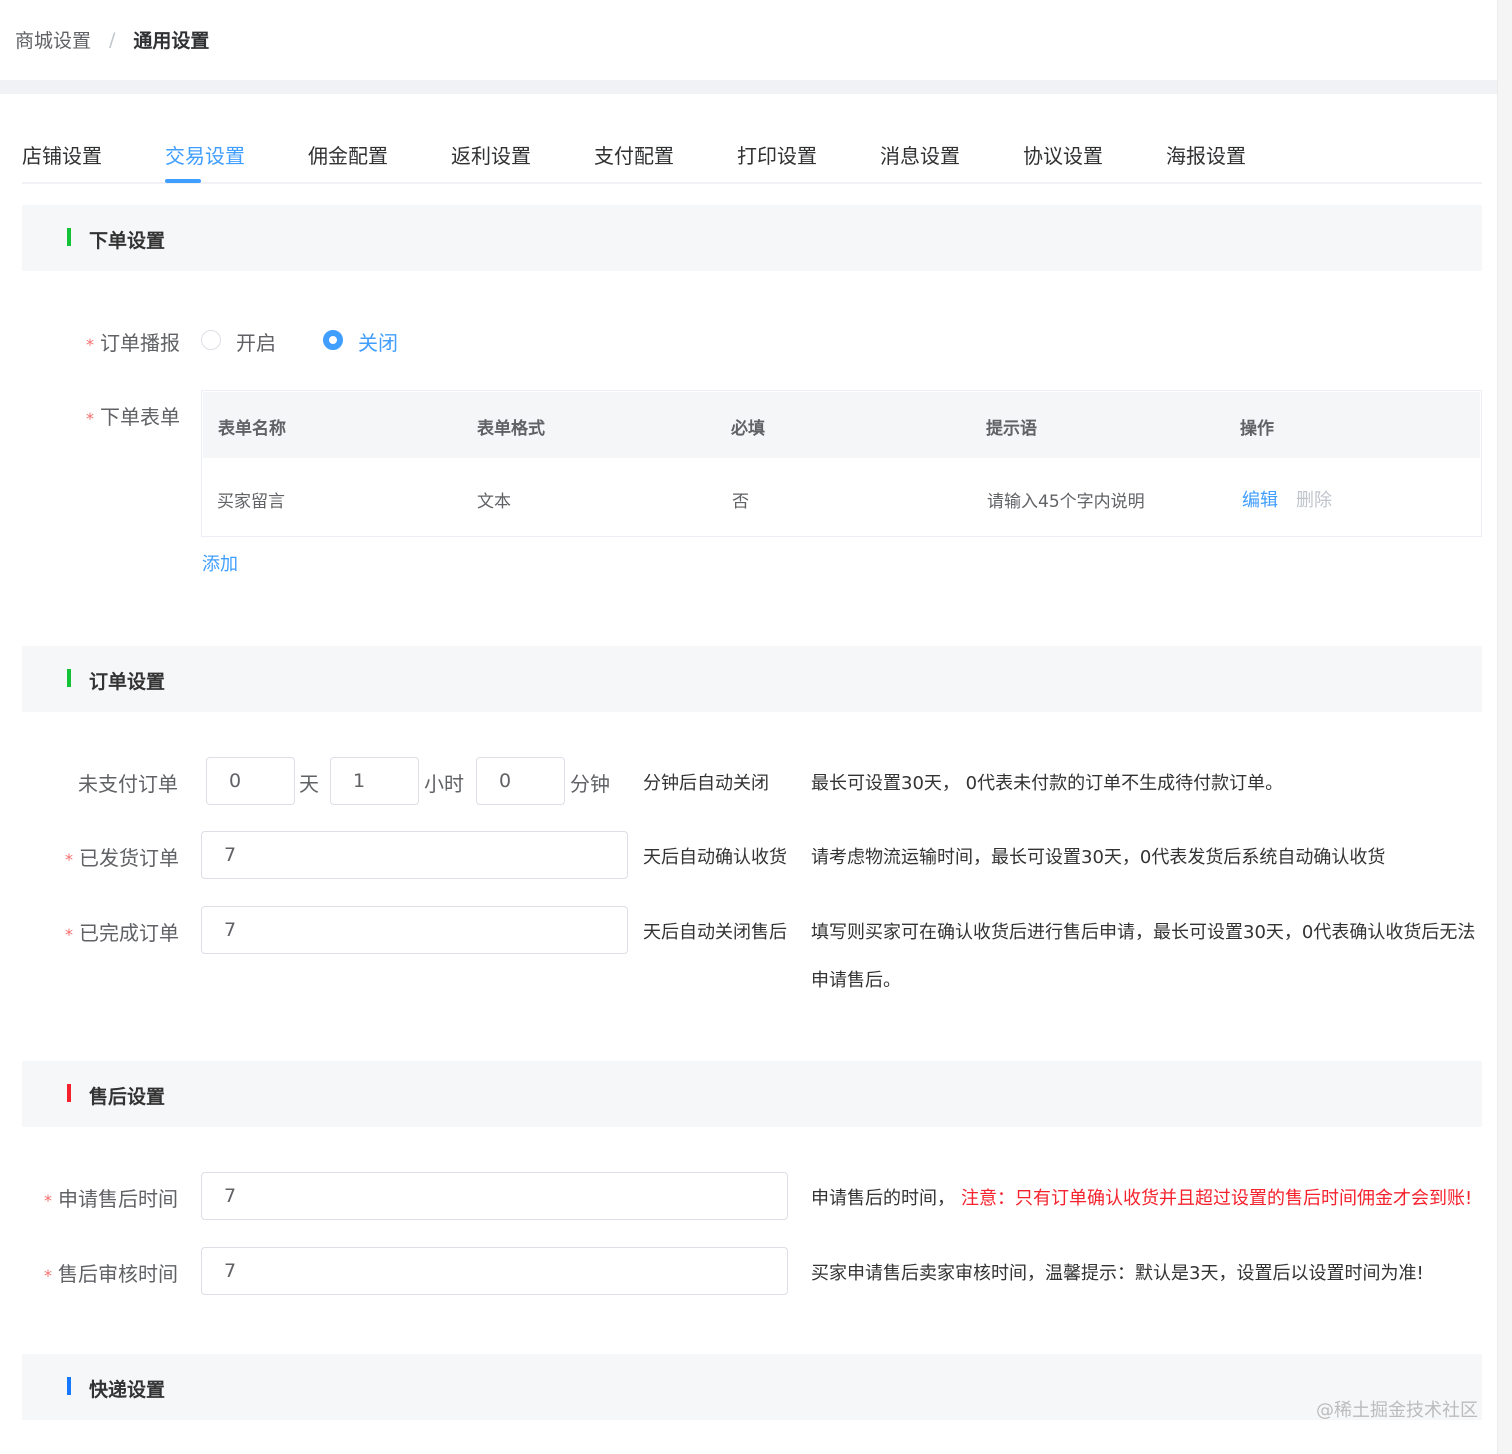  Describe the element at coordinates (715, 932) in the screenshot. I see `completed-suffix: 天后自动关闭售后` at that location.